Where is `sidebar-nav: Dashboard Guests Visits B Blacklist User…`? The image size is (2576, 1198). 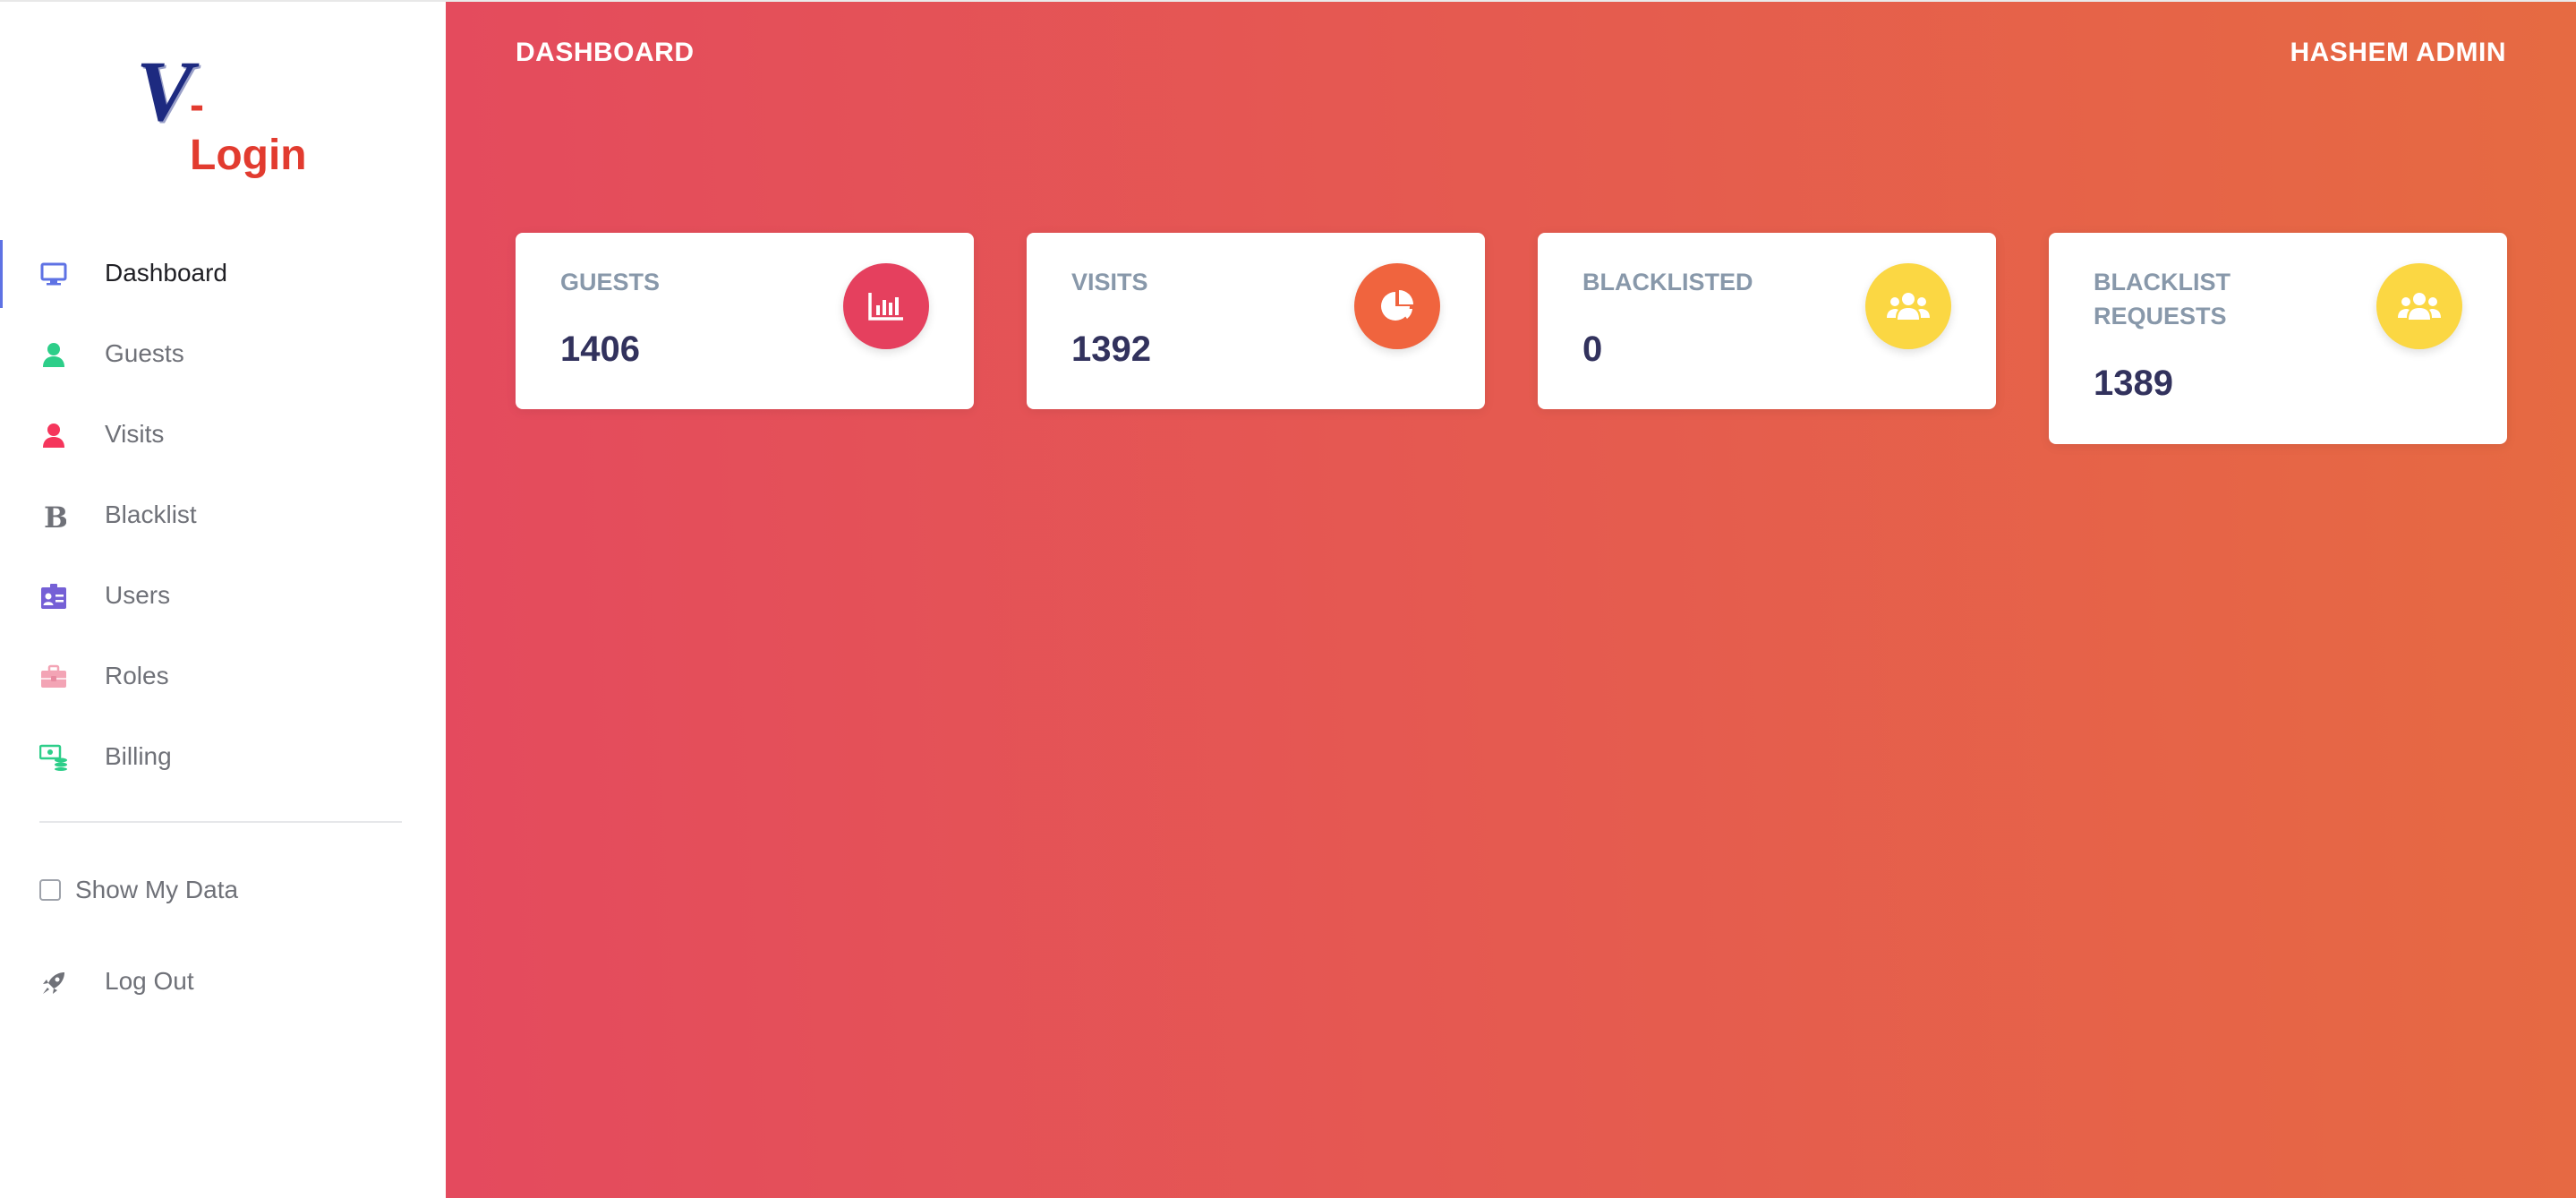
sidebar-nav: Dashboard Guests Visits B Blacklist User… is located at coordinates (223, 515).